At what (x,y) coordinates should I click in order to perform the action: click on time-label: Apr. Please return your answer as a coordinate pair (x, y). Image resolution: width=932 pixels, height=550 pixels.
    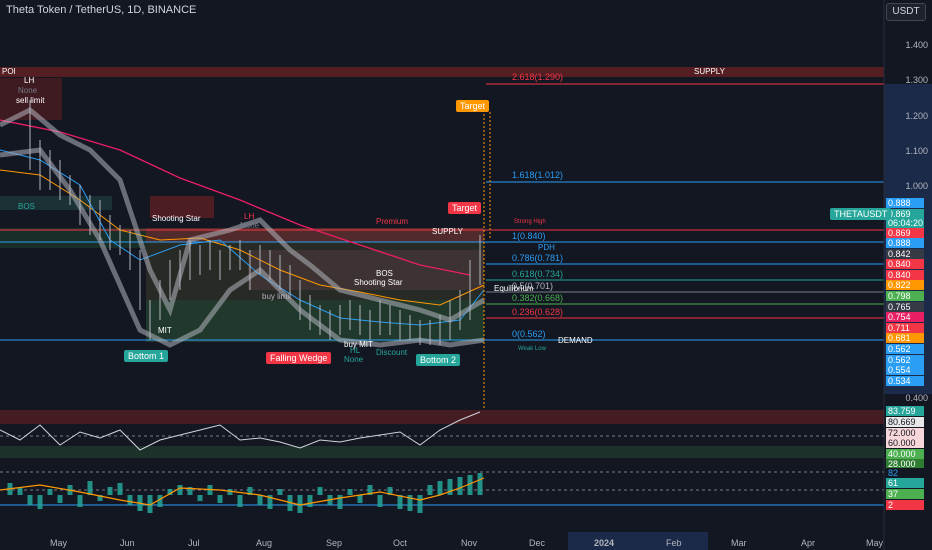
    Looking at the image, I should click on (808, 543).